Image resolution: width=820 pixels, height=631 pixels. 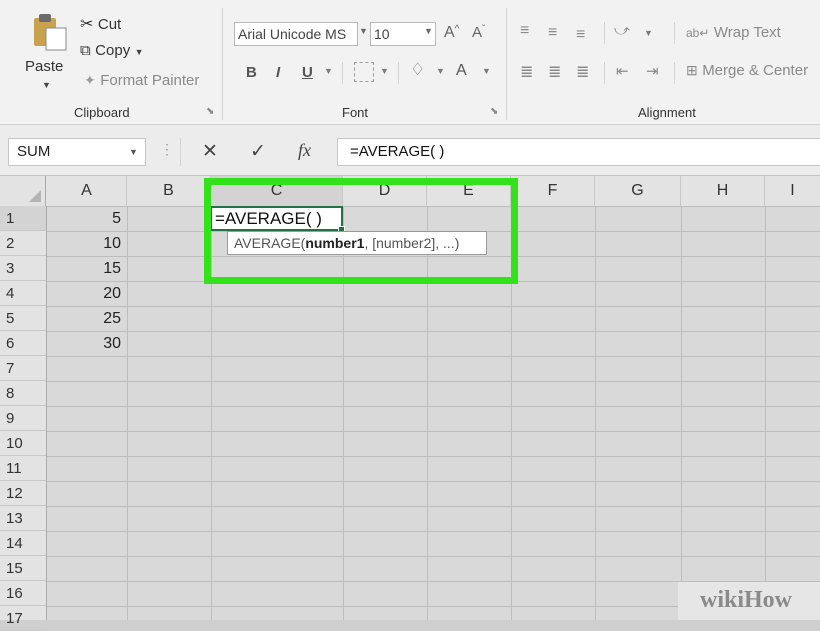 I want to click on cell-a4: 20, so click(x=86, y=293).